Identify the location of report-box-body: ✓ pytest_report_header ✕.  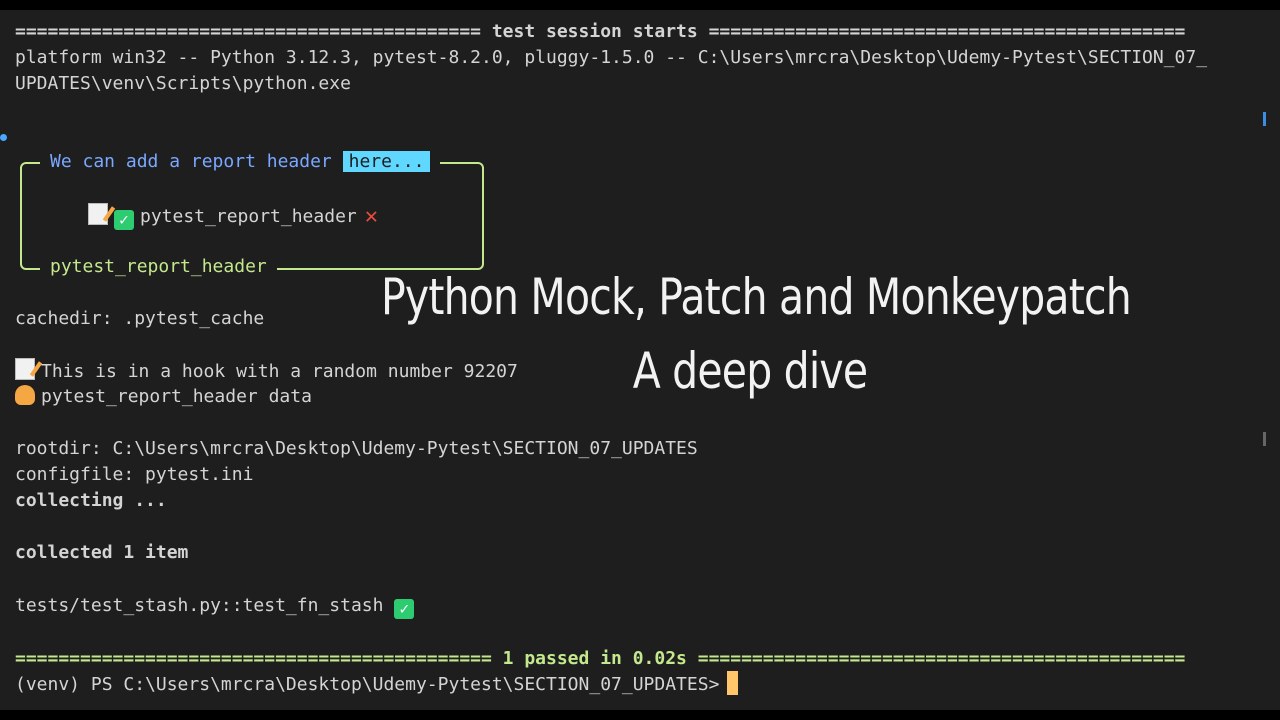
(233, 216).